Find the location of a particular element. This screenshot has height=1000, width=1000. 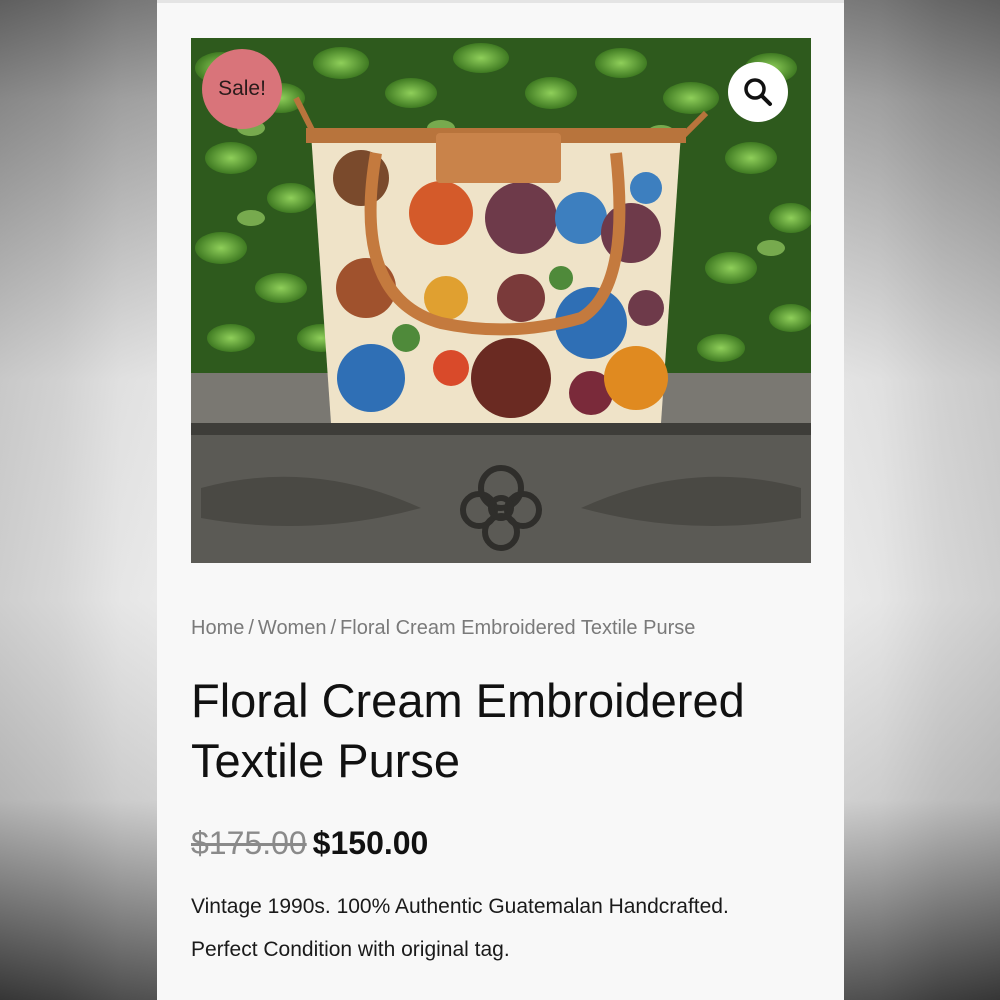

product-price: $175.00 $150.00 is located at coordinates (309, 843).